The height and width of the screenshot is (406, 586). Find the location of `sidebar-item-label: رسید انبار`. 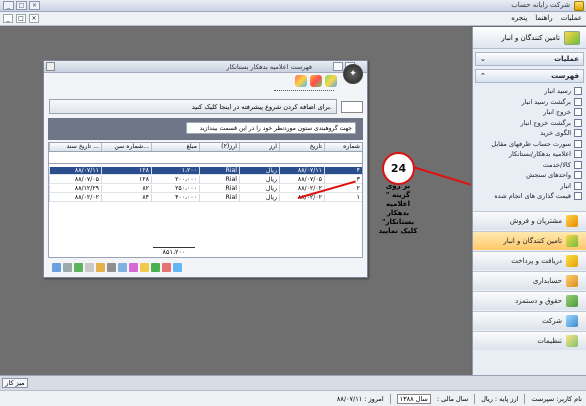

sidebar-item-label: رسید انبار is located at coordinates (557, 91).